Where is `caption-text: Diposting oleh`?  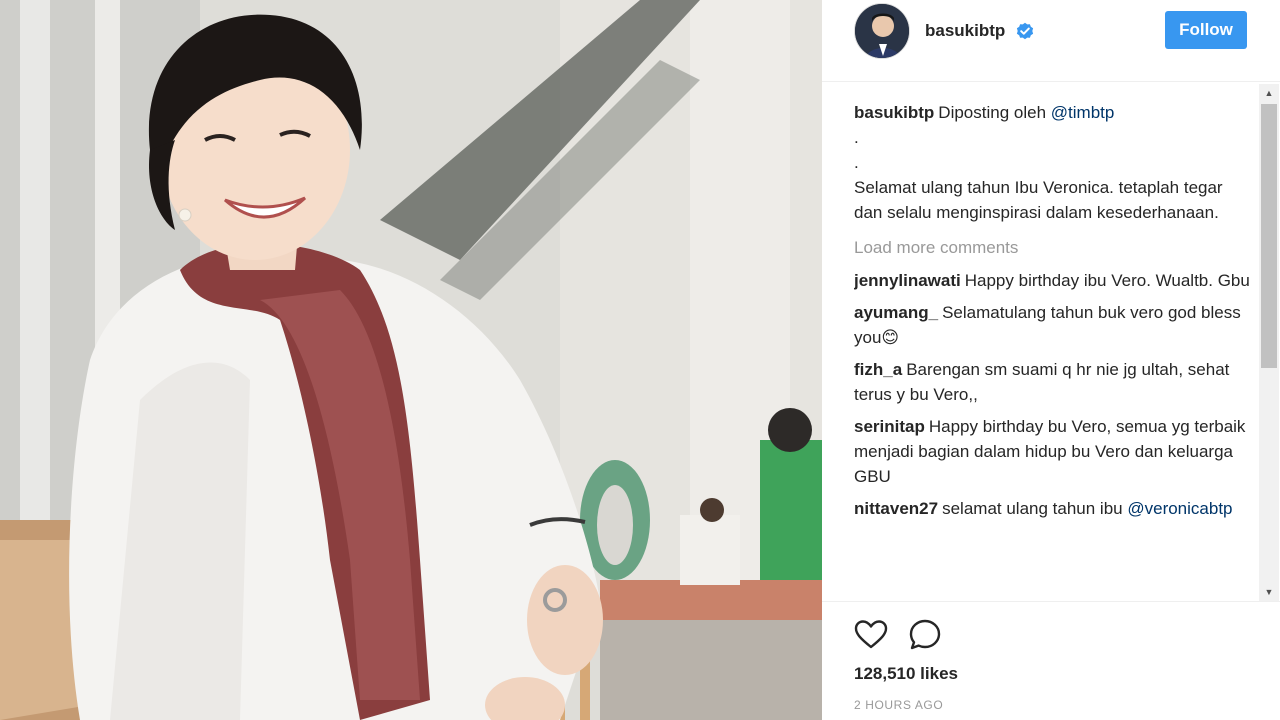
caption-text: Diposting oleh is located at coordinates (992, 112).